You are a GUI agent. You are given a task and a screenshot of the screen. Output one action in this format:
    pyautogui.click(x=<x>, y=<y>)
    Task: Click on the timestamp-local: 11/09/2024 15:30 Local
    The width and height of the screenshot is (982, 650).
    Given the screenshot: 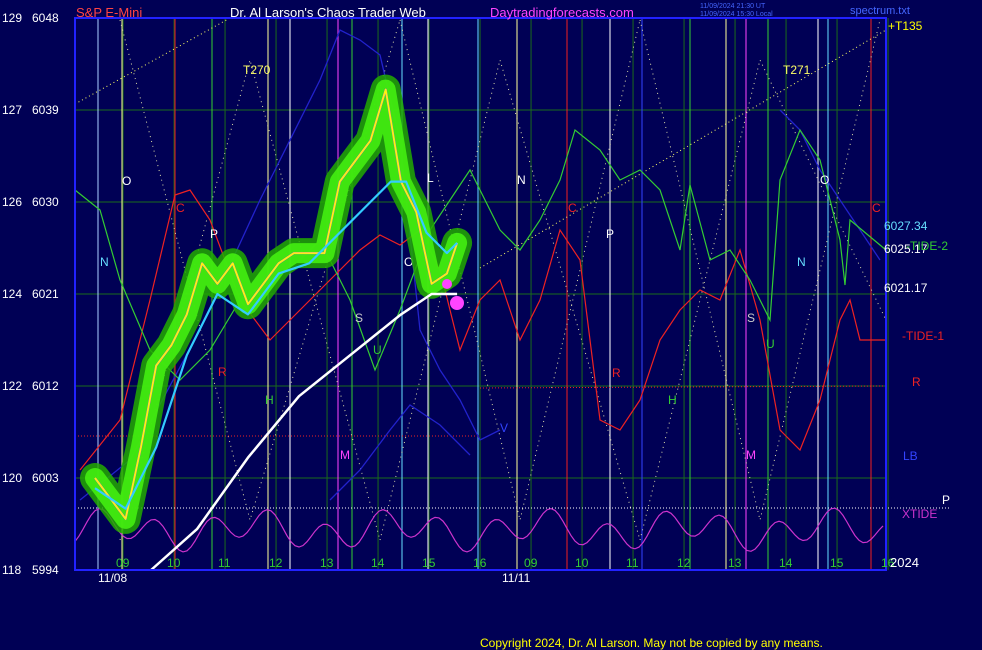 What is the action you would take?
    pyautogui.click(x=736, y=14)
    